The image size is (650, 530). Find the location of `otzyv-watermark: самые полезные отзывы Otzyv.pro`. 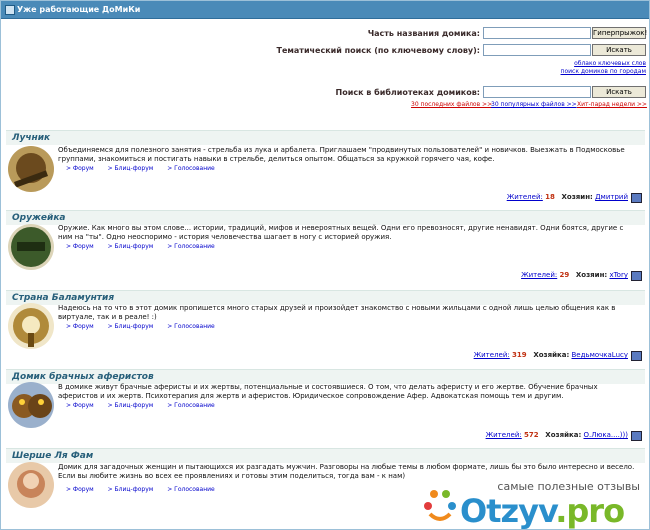

otzyv-watermark: самые полезные отзывы Otzyv.pro is located at coordinates (534, 501).